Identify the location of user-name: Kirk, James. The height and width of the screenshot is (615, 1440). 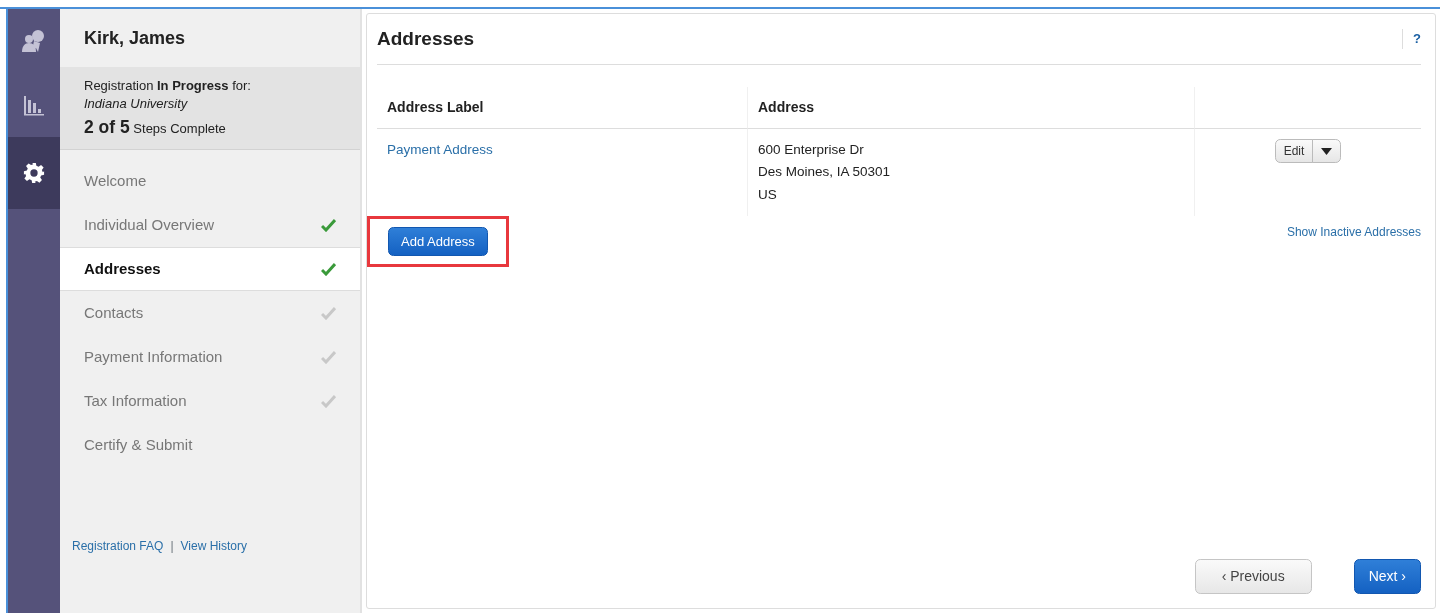
(135, 38).